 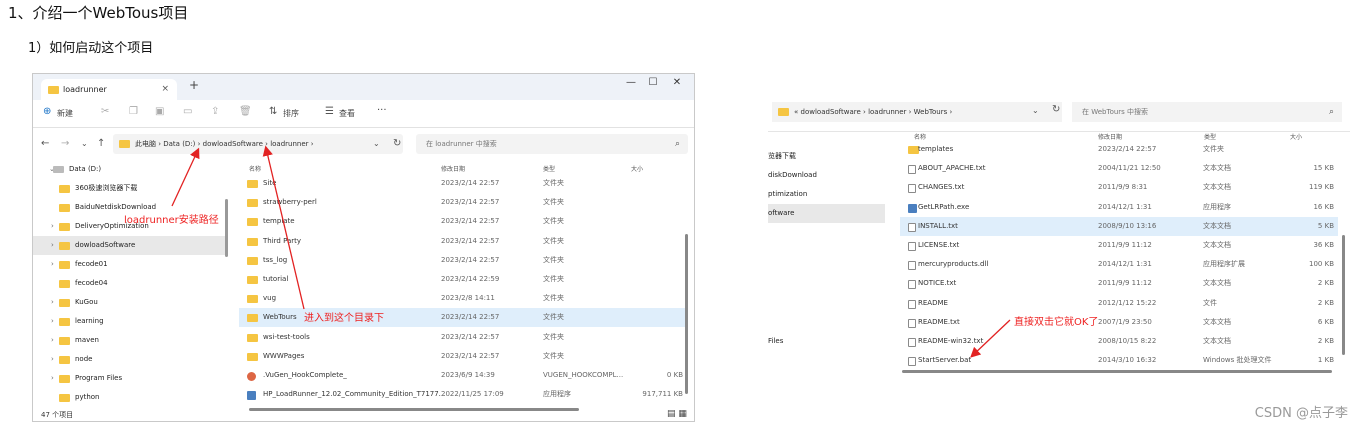 What do you see at coordinates (347, 113) in the screenshot?
I see `view-button: 查看` at bounding box center [347, 113].